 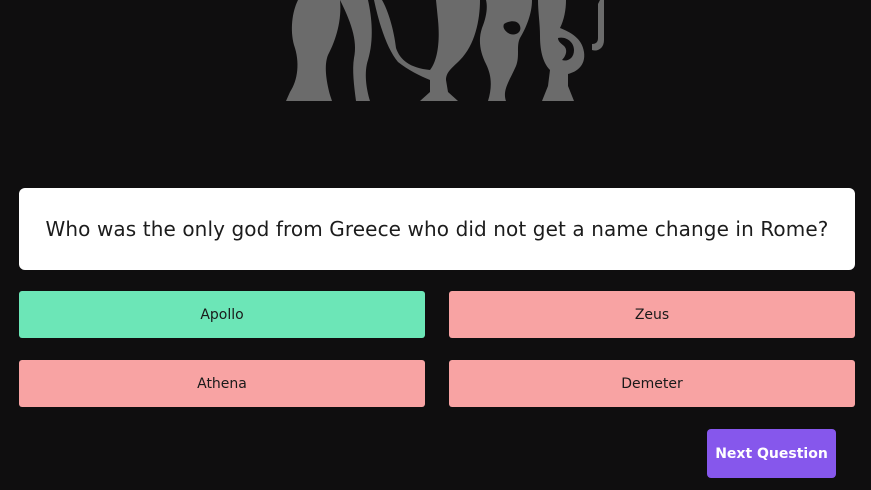 What do you see at coordinates (445, 50) in the screenshot?
I see `greek-amphorae-silhouette-icon` at bounding box center [445, 50].